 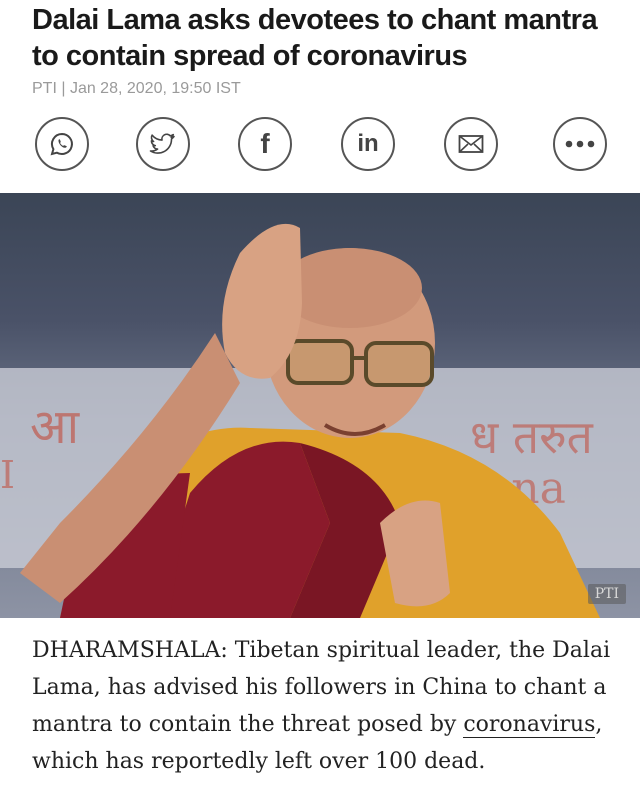 I want to click on svg-text: ध तरुत, so click(x=532, y=437).